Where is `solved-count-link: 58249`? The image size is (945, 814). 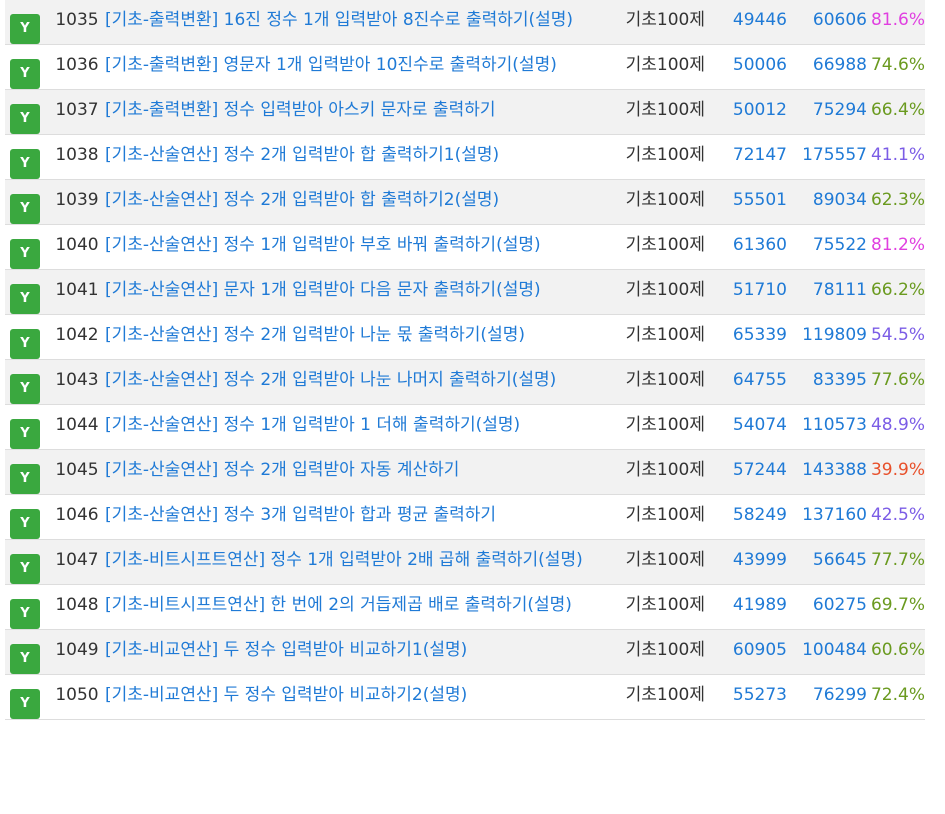
solved-count-link: 58249 is located at coordinates (751, 515).